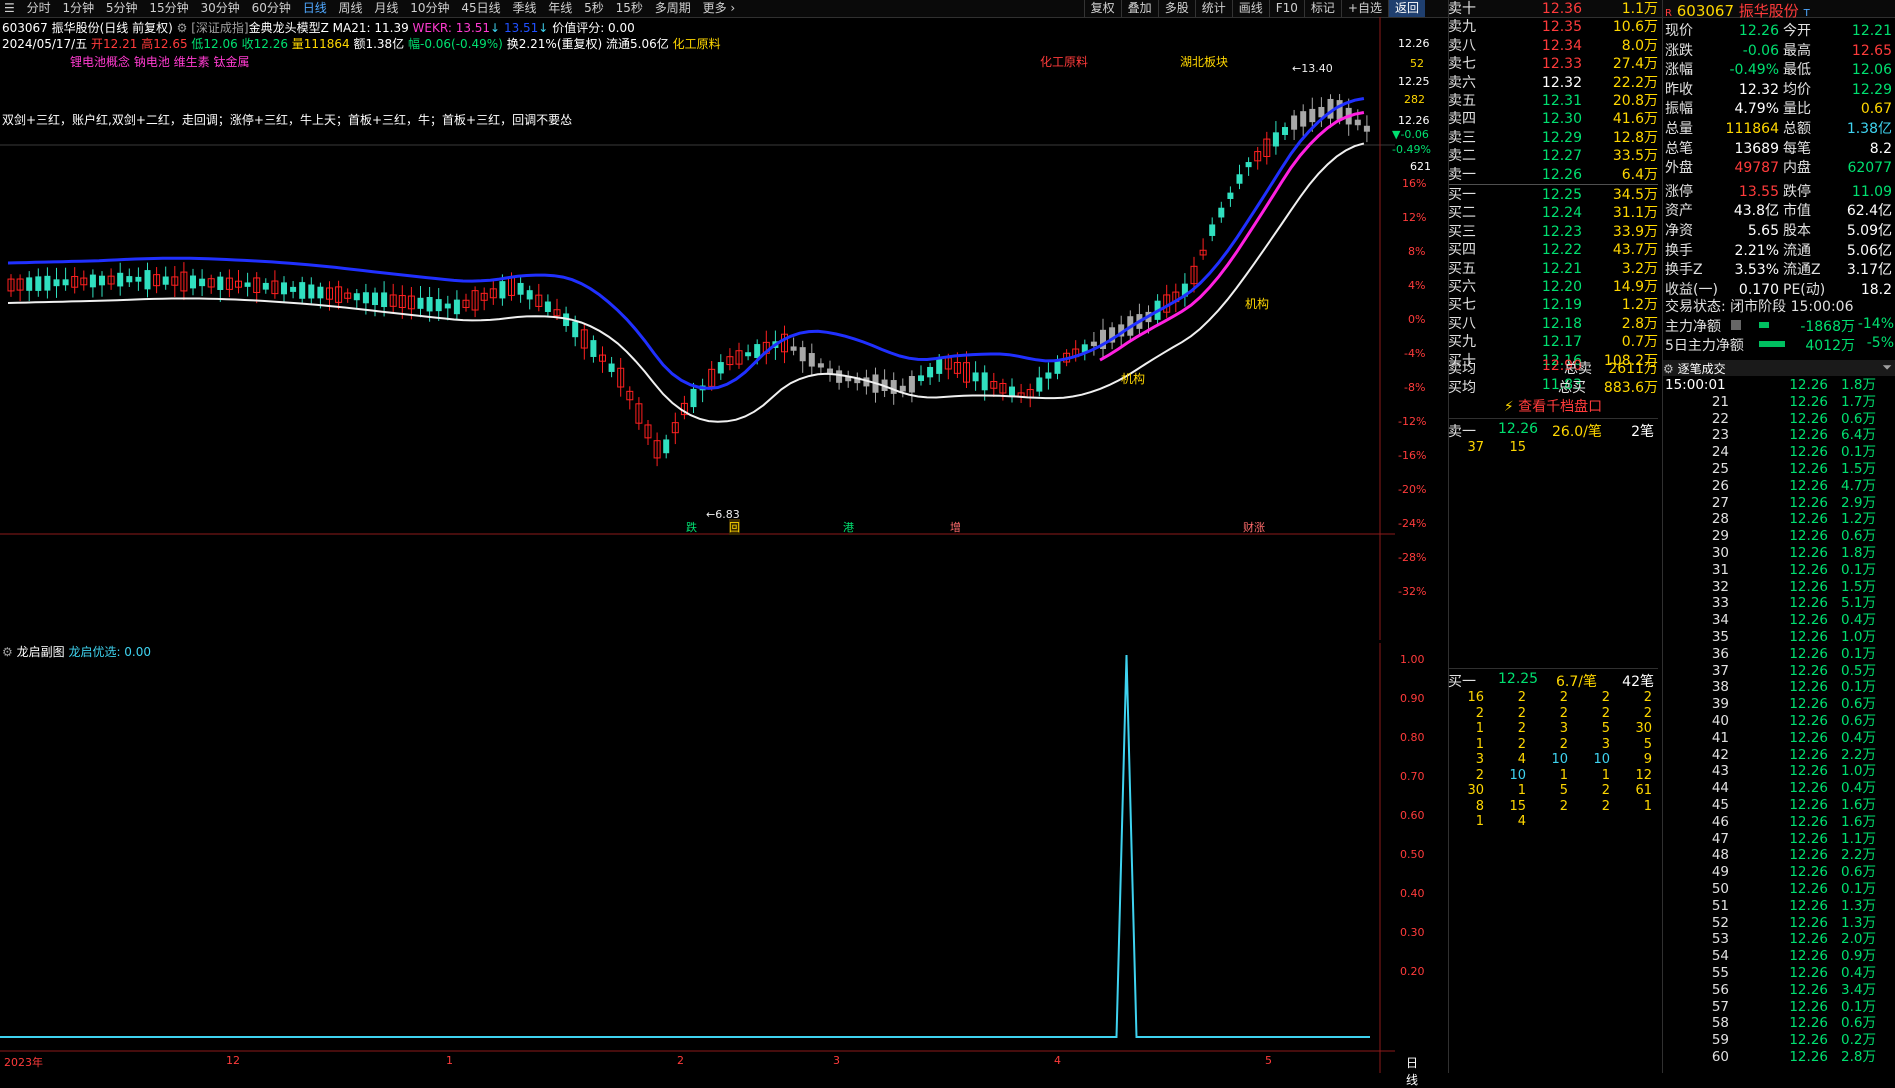  Describe the element at coordinates (1668, 369) in the screenshot. I see `gear-icon: ⚙` at that location.